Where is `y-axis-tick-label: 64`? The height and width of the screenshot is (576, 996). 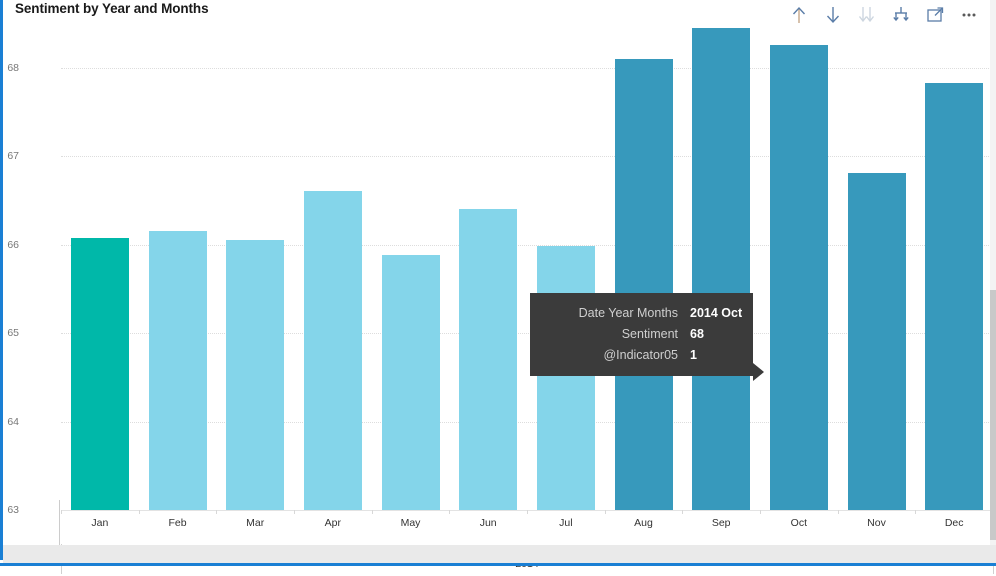
y-axis-tick-label: 64 is located at coordinates (13, 421).